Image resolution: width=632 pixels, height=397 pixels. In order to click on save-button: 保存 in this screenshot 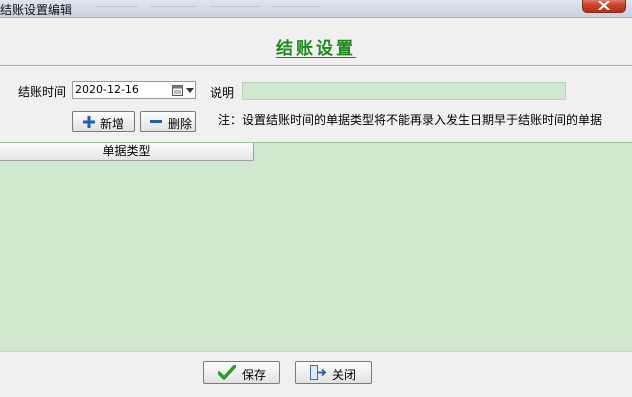, I will do `click(241, 372)`.